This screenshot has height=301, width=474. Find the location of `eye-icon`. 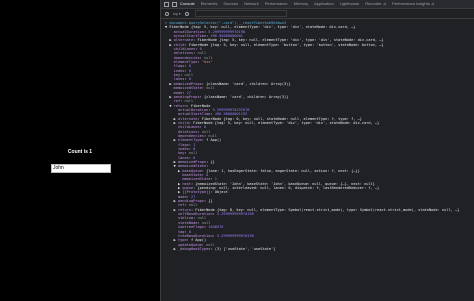

eye-icon is located at coordinates (186, 13).